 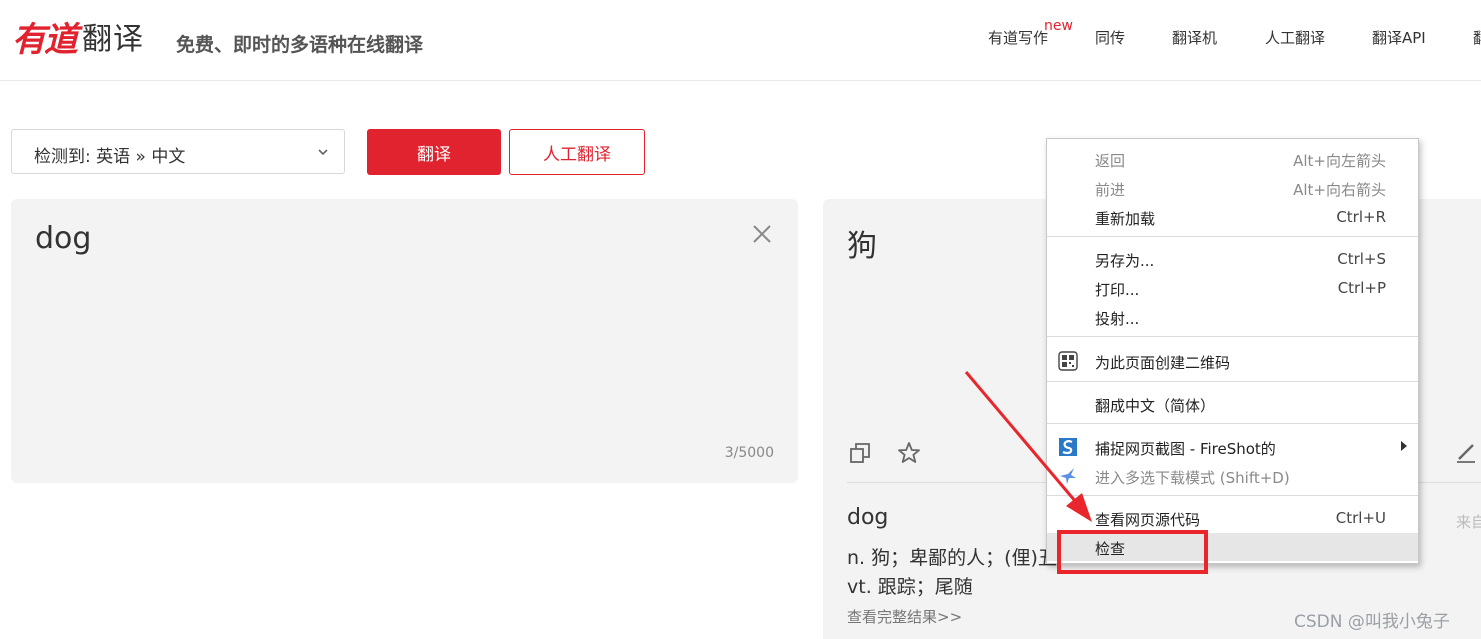 What do you see at coordinates (1232, 159) in the screenshot?
I see `menu-item-back: 返回 Alt+向左箭头` at bounding box center [1232, 159].